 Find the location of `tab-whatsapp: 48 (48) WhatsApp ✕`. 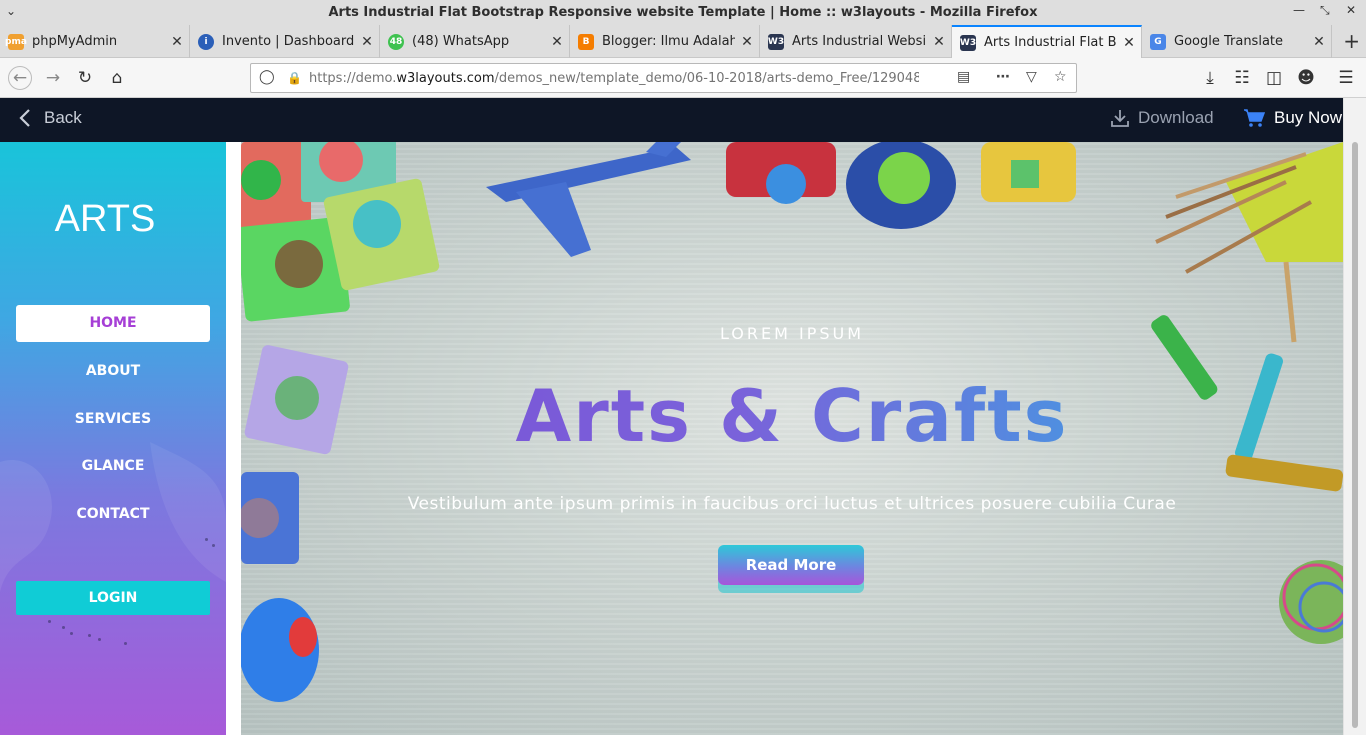

tab-whatsapp: 48 (48) WhatsApp ✕ is located at coordinates (475, 41).